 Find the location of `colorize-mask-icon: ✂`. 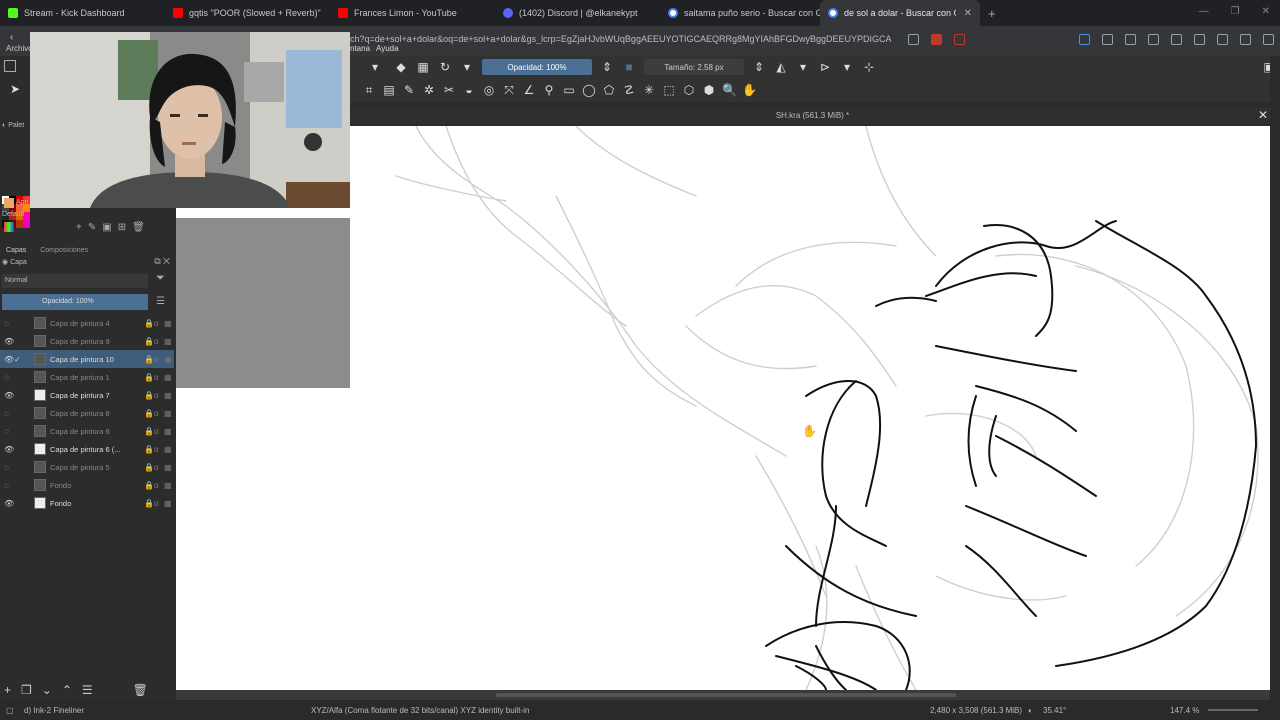

colorize-mask-icon: ✂ is located at coordinates (449, 90).